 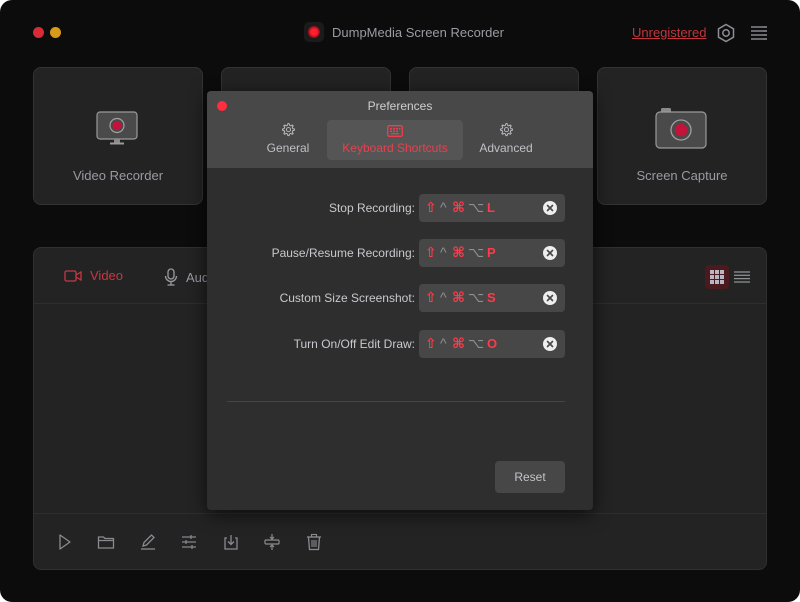 I want to click on screen-capture-card: Screen Capture, so click(x=682, y=136).